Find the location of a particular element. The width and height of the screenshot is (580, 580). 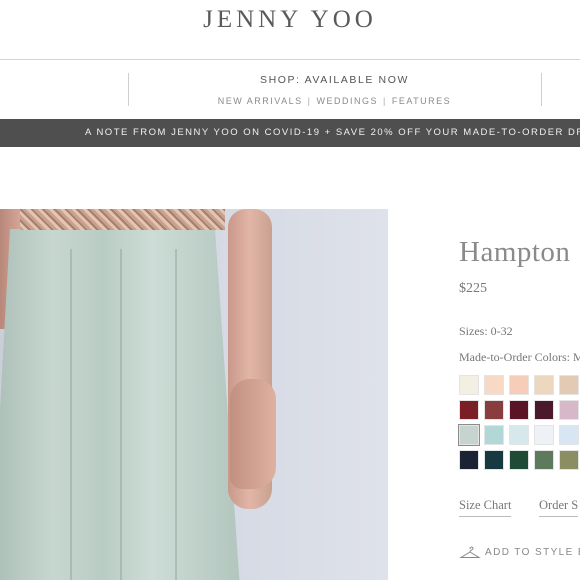

color-swatch-grid is located at coordinates (518, 422).